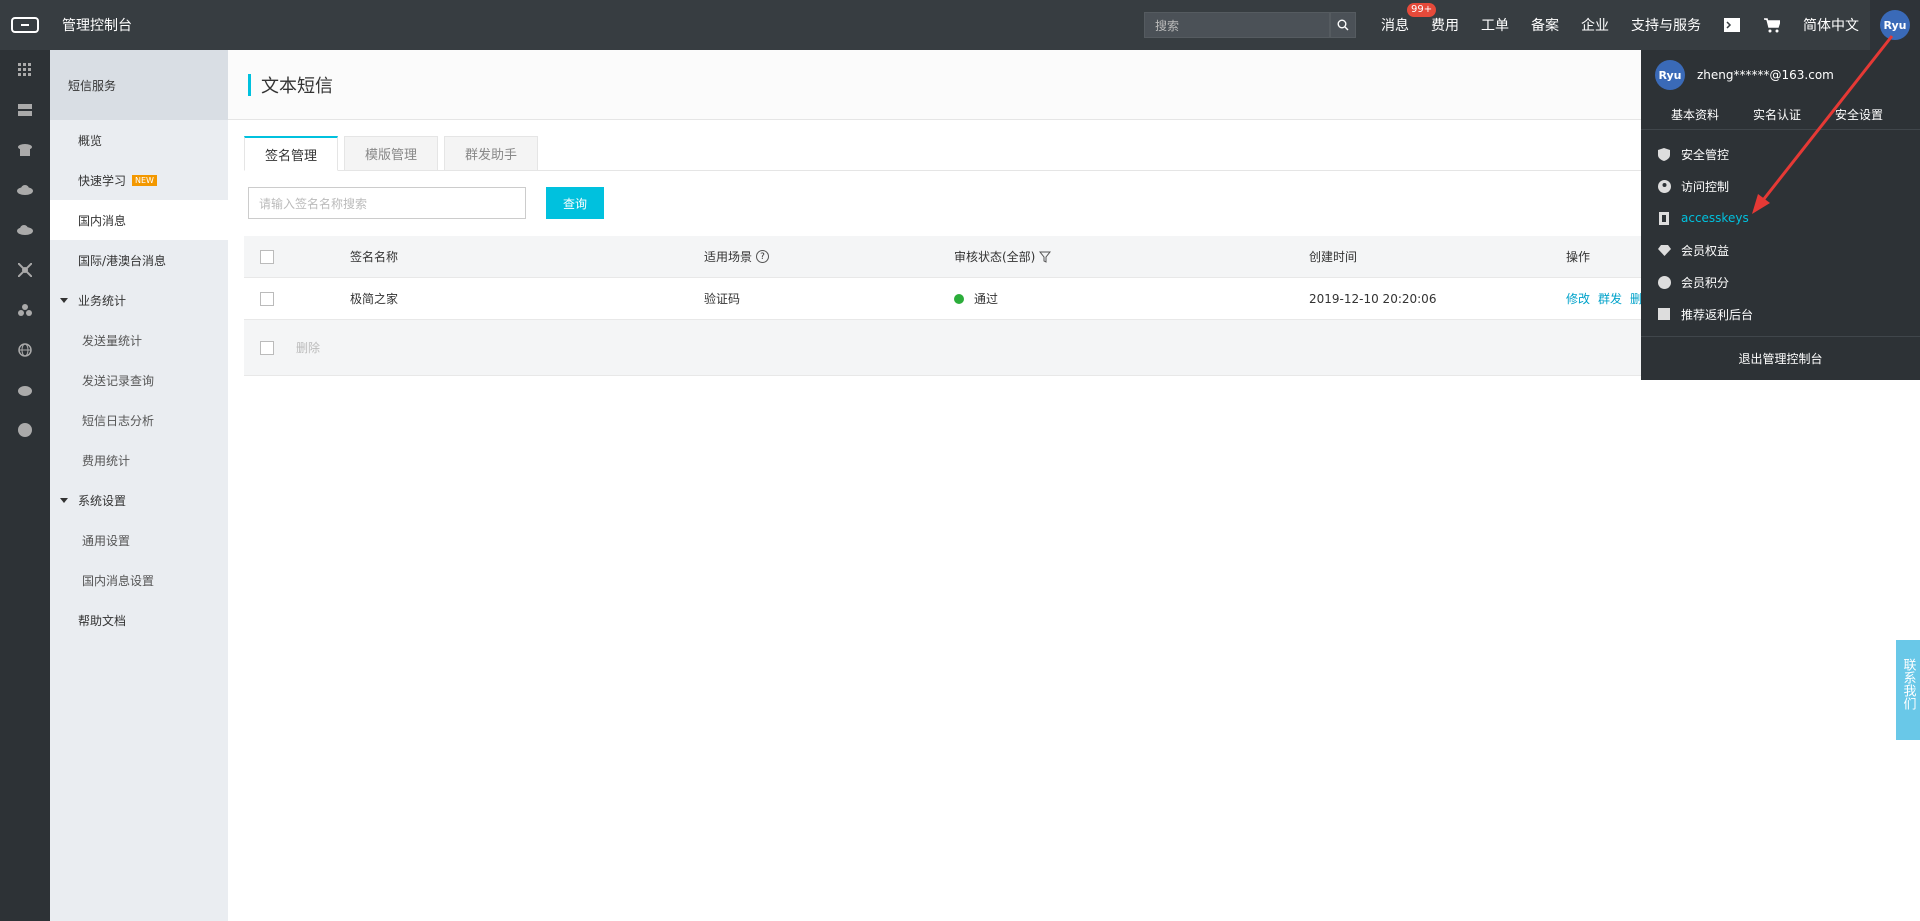 This screenshot has width=1920, height=921. What do you see at coordinates (1664, 218) in the screenshot?
I see `key-icon` at bounding box center [1664, 218].